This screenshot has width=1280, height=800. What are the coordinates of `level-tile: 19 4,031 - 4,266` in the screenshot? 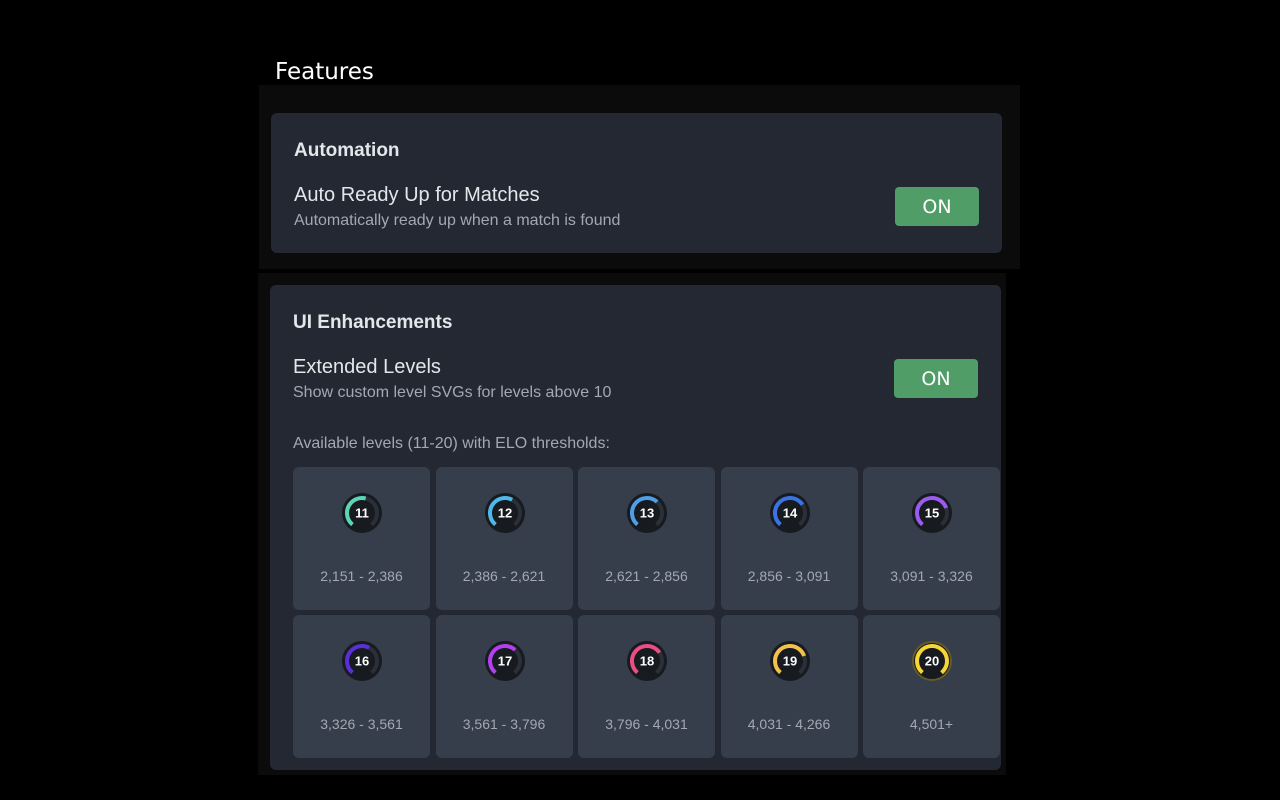 It's located at (789, 686).